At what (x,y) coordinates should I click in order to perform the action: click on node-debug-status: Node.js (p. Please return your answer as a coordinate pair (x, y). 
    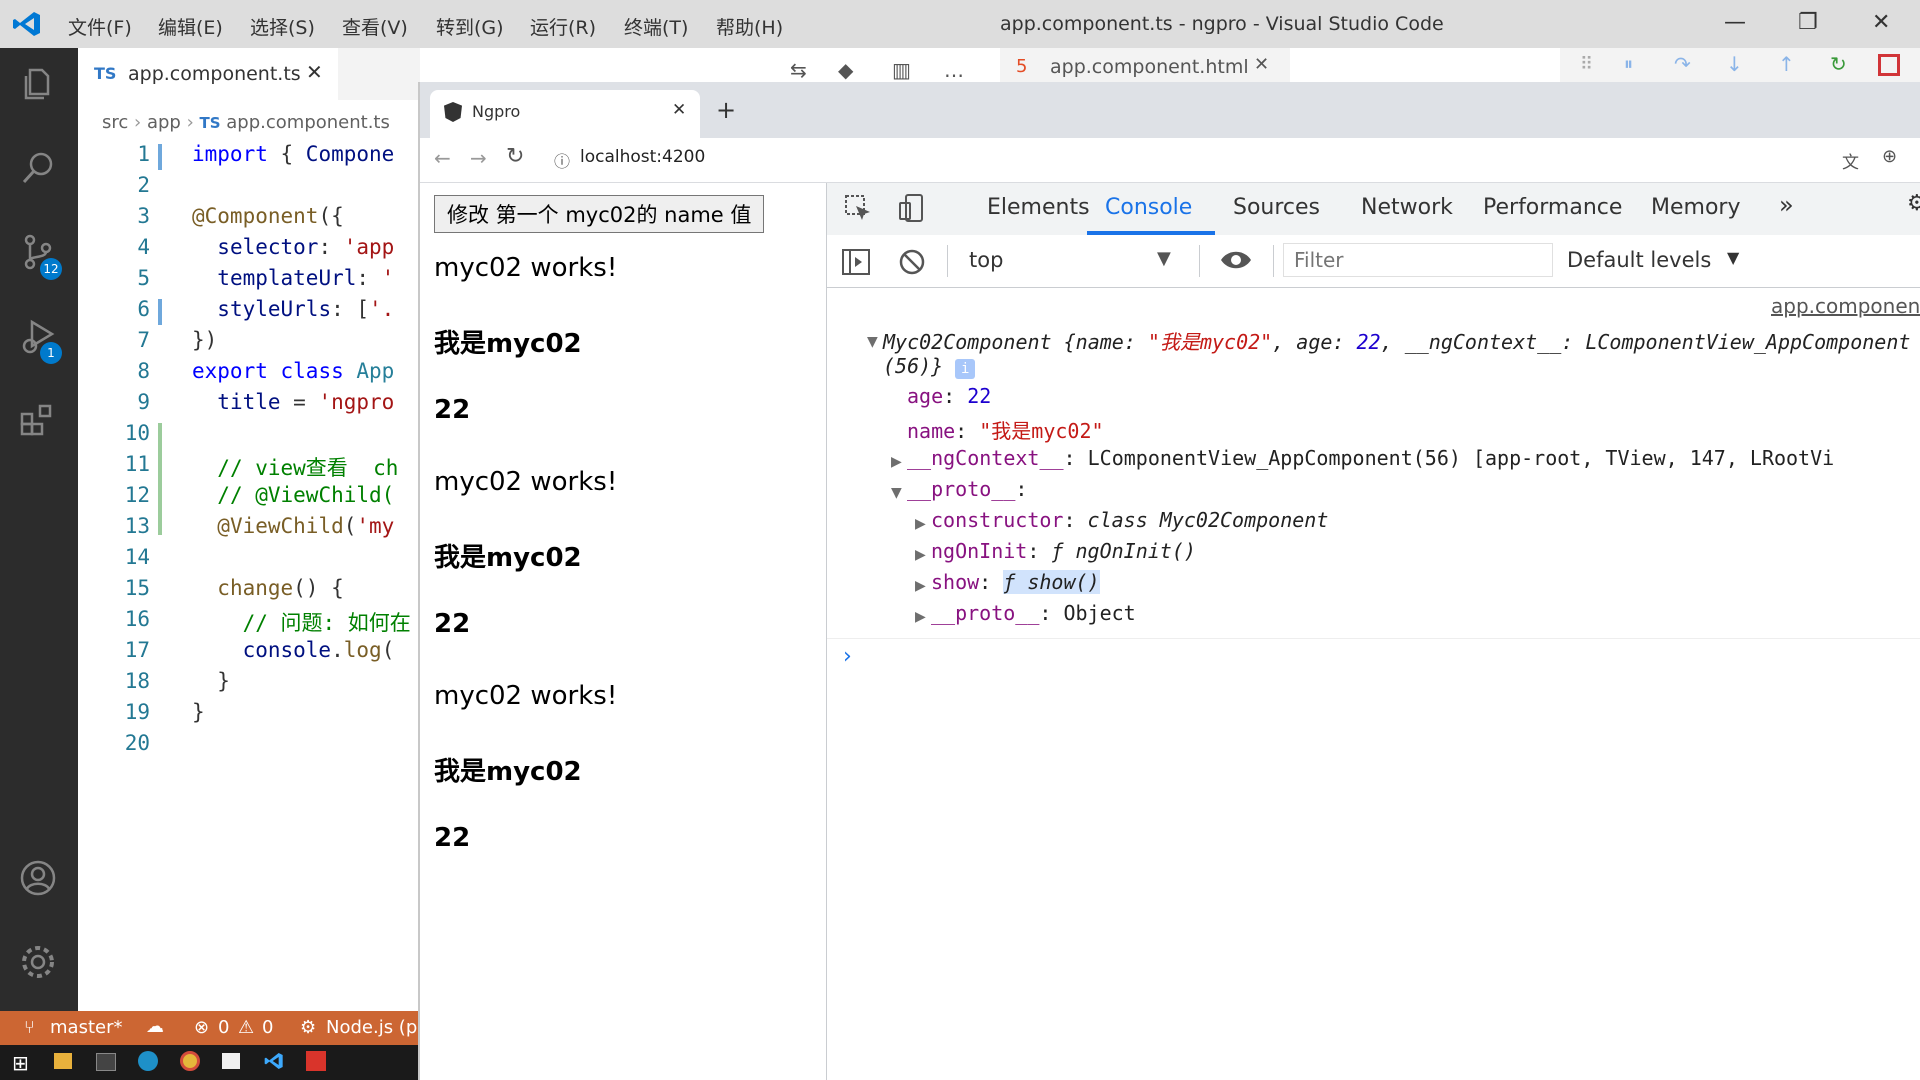
    Looking at the image, I should click on (371, 1027).